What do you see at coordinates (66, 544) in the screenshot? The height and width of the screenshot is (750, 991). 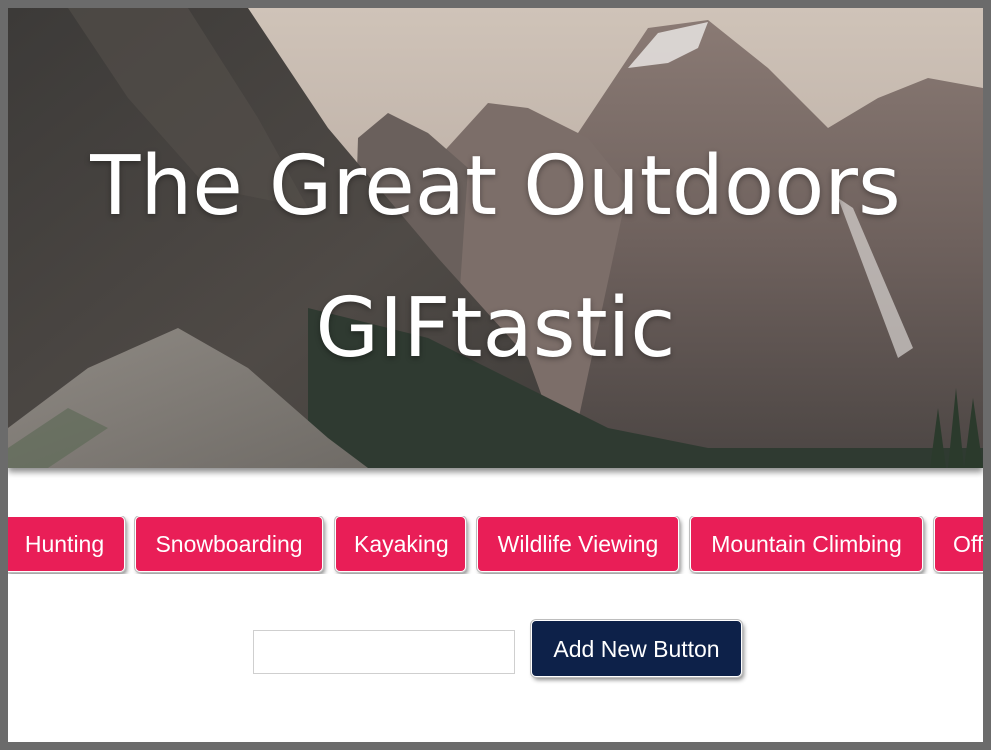 I see `topic-button-hunting: Hunting` at bounding box center [66, 544].